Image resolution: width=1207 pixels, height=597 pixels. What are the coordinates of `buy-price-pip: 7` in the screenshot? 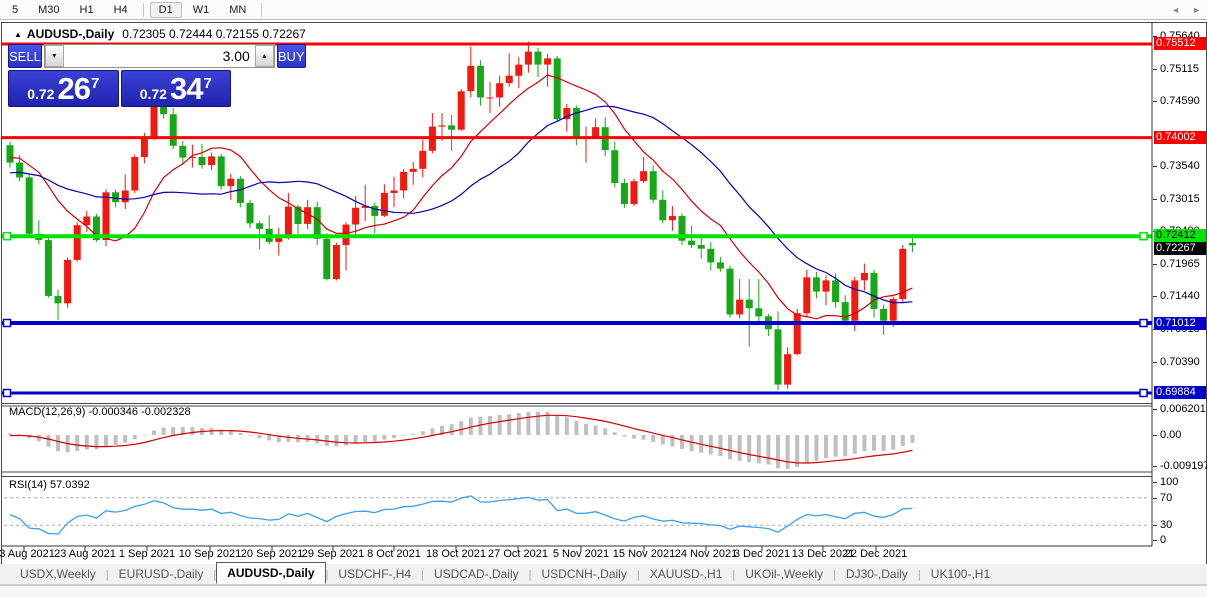 It's located at (207, 83).